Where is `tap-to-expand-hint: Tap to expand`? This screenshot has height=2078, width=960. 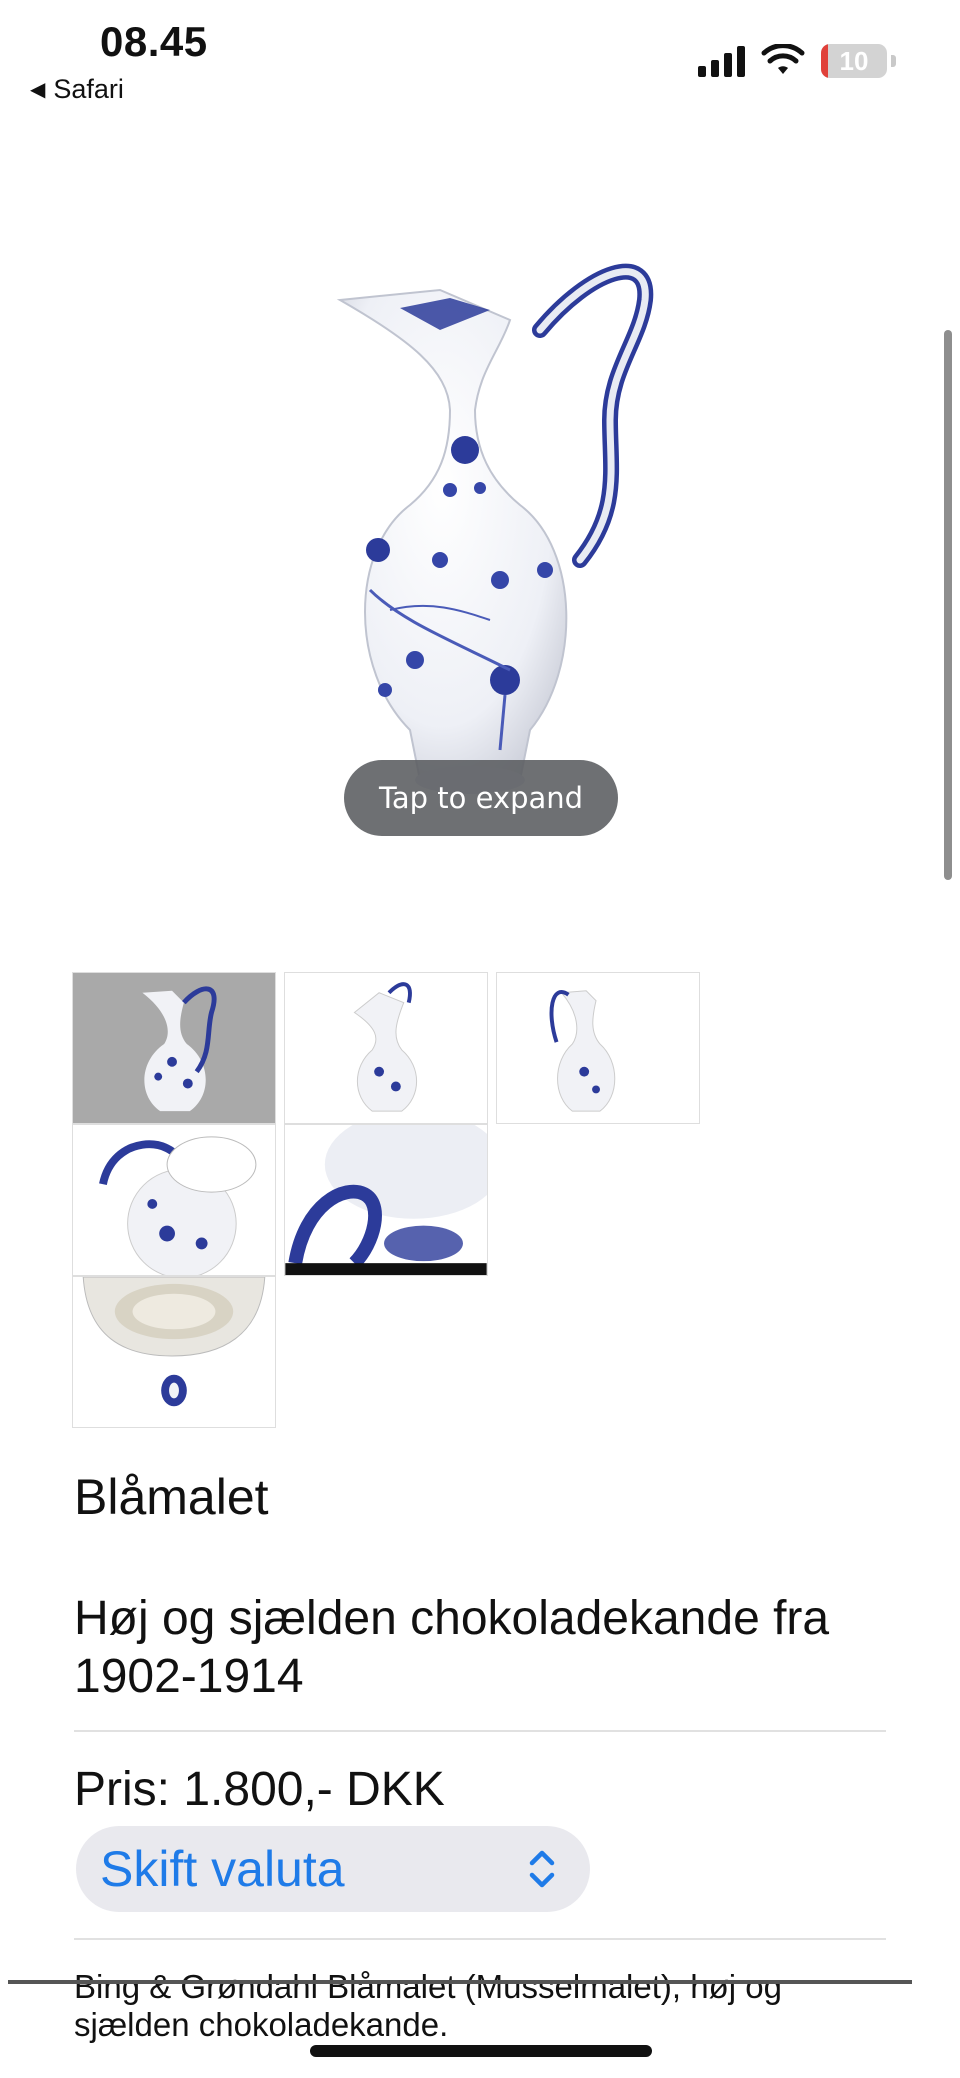 tap-to-expand-hint: Tap to expand is located at coordinates (481, 798).